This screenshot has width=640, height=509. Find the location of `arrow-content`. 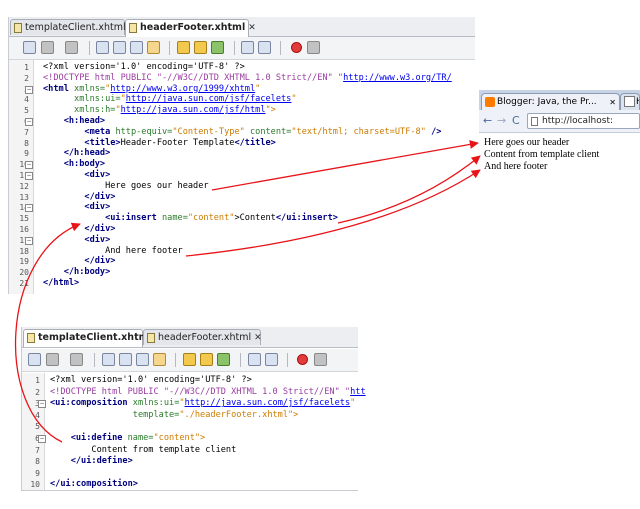

arrow-content is located at coordinates (409, 189).